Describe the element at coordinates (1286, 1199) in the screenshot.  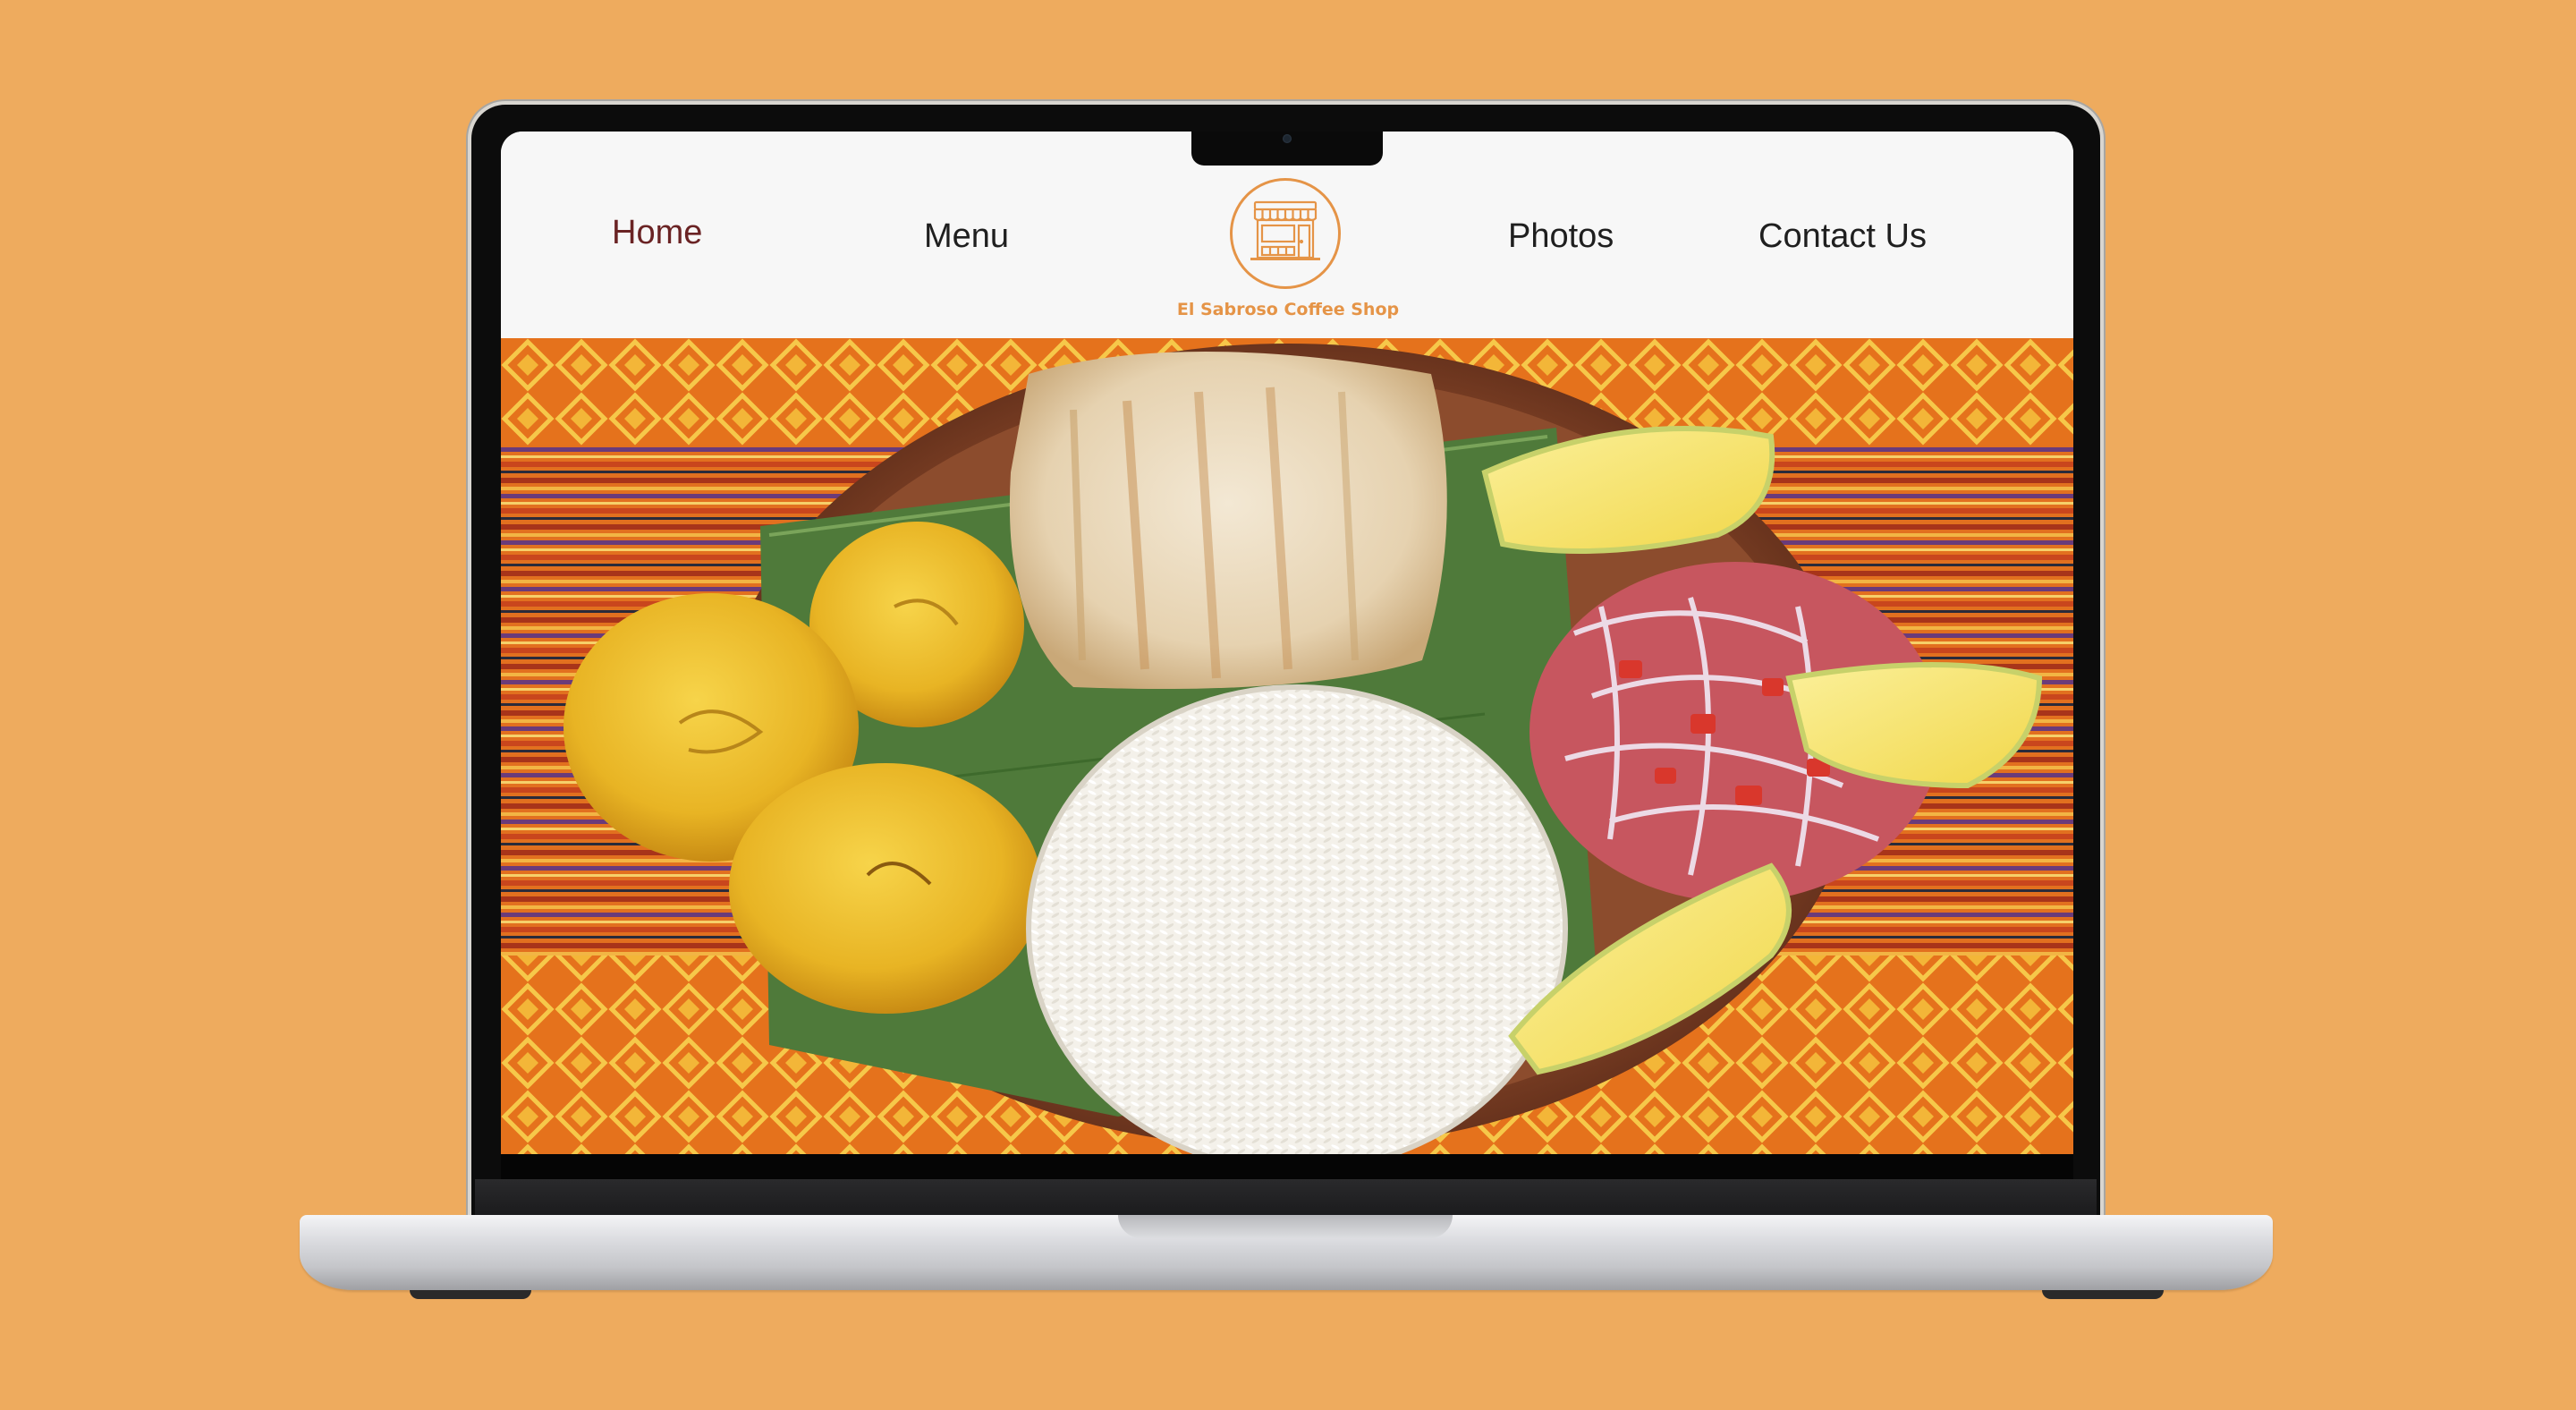
I see `laptop-lower-bezel` at that location.